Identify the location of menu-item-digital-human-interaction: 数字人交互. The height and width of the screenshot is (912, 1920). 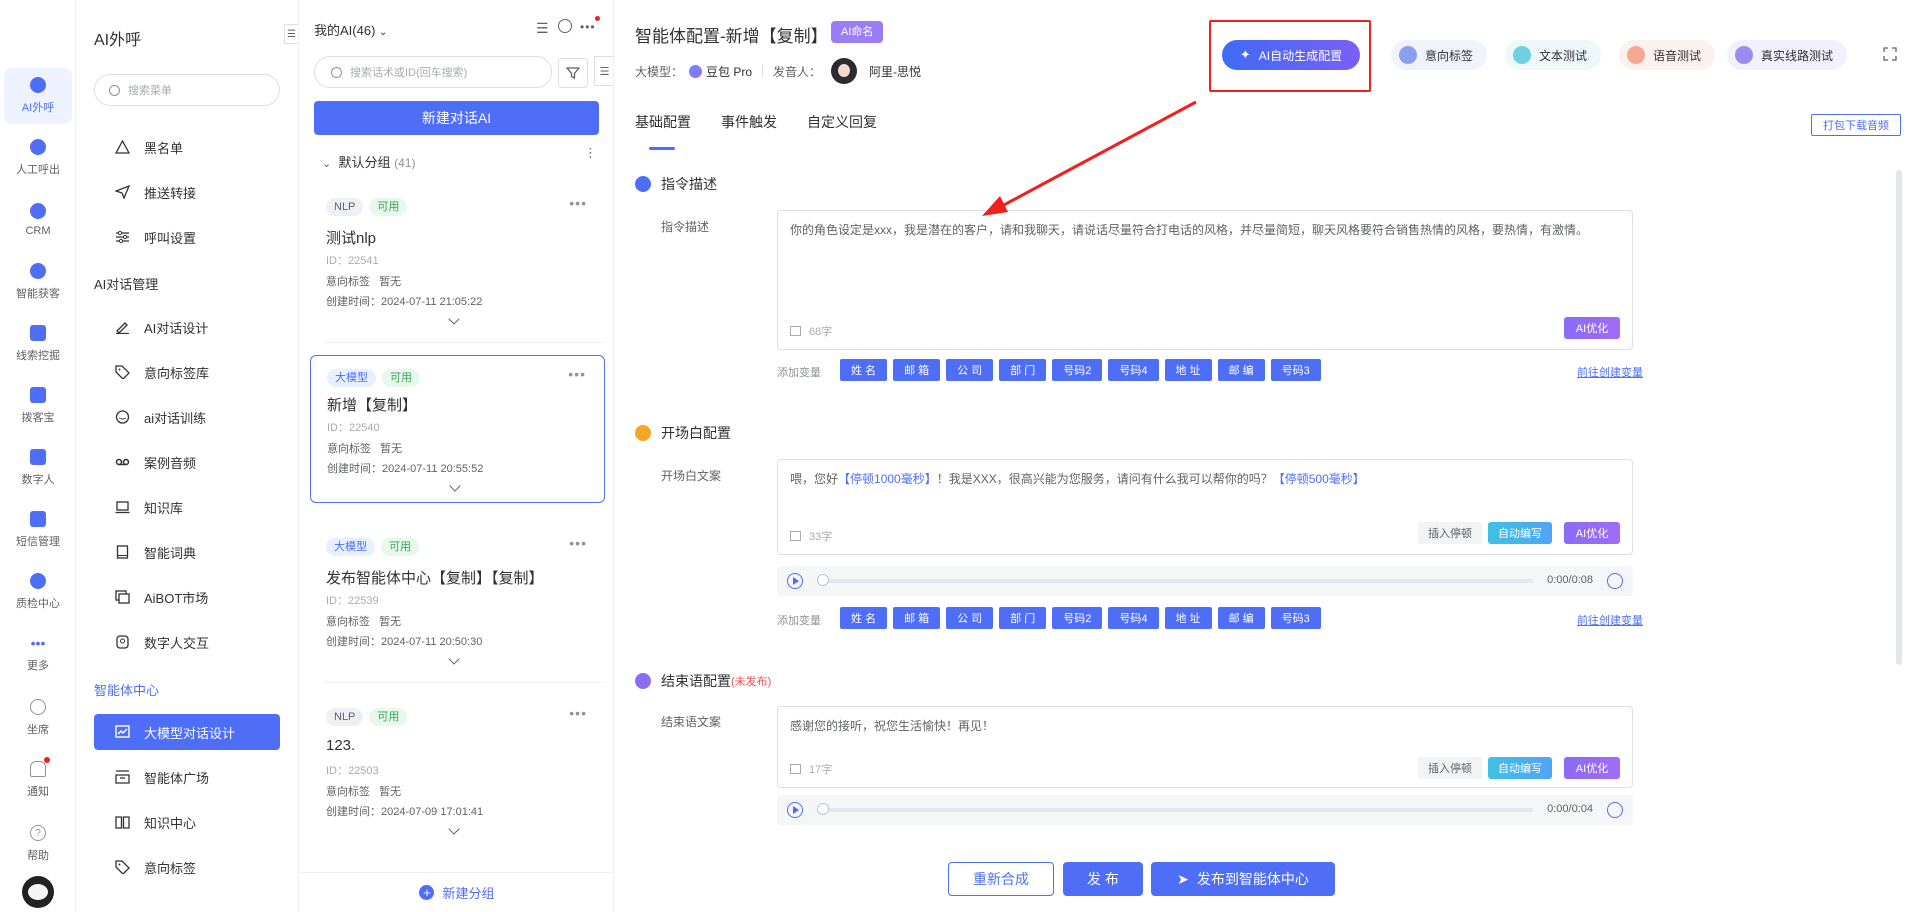
(187, 642).